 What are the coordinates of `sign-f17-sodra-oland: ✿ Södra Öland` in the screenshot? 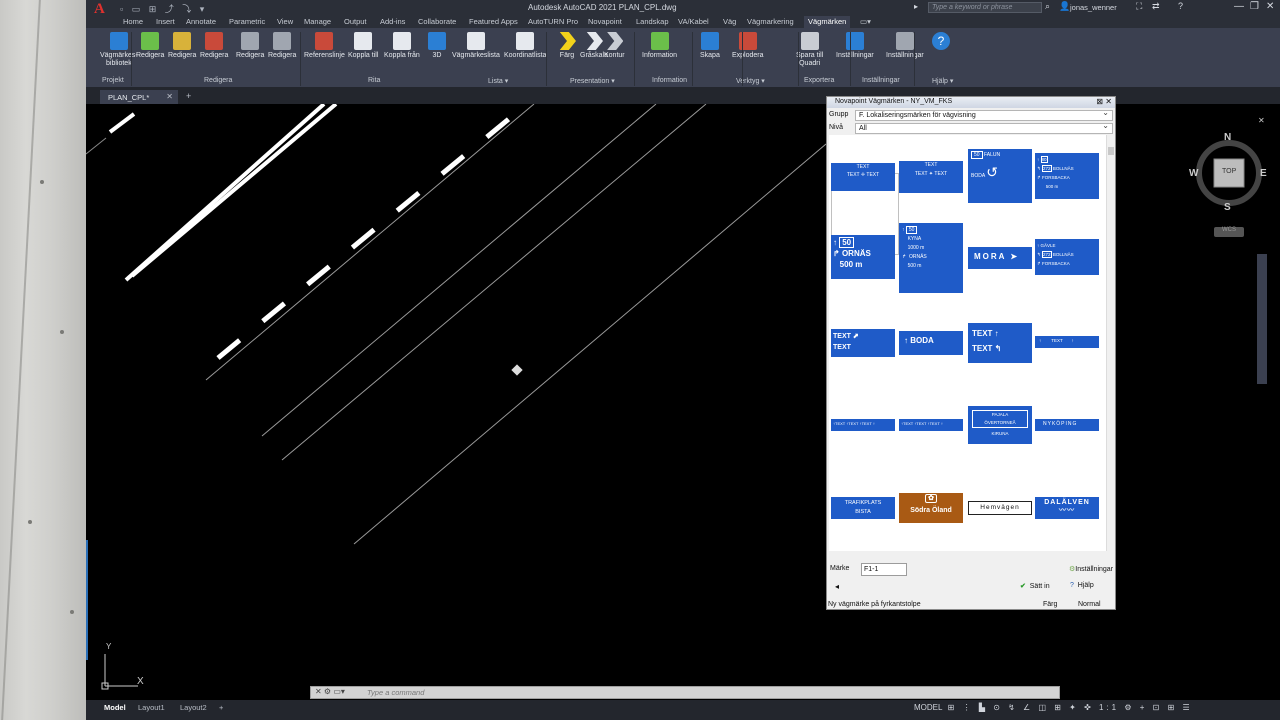 It's located at (931, 508).